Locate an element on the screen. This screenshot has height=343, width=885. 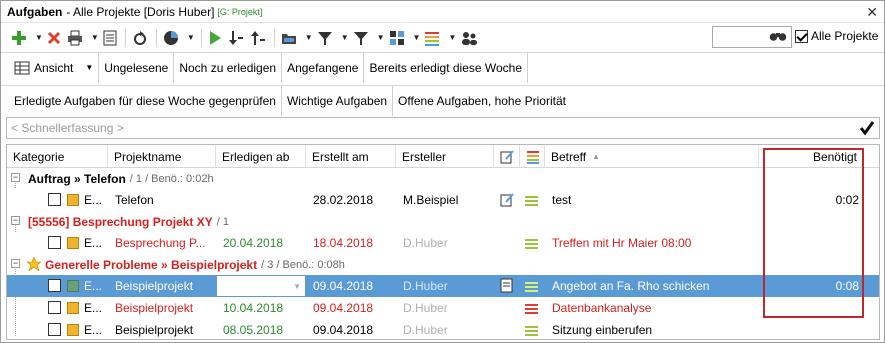
window-tag: [G: Projekt] is located at coordinates (240, 11).